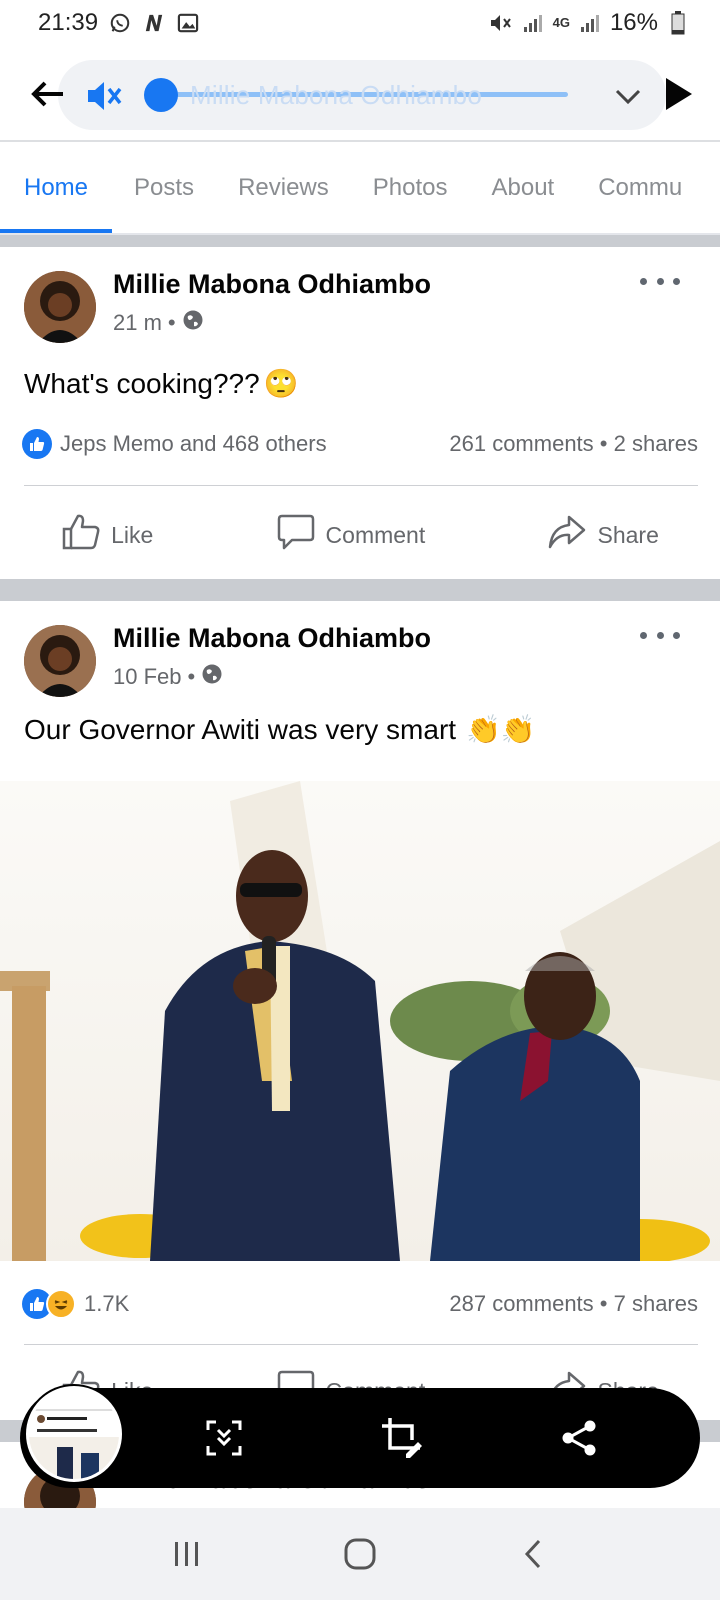 The height and width of the screenshot is (1600, 720). Describe the element at coordinates (656, 1303) in the screenshot. I see `shares-count: 7 shares` at that location.